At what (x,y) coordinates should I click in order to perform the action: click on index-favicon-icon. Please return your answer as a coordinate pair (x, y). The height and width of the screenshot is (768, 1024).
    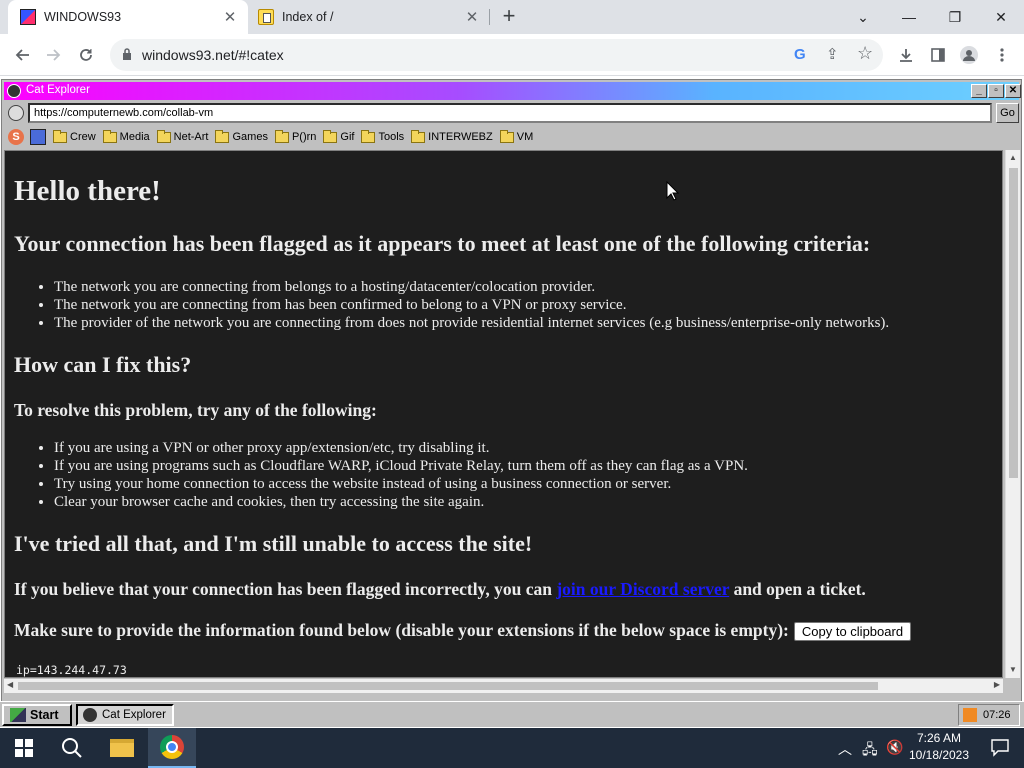
    Looking at the image, I should click on (266, 17).